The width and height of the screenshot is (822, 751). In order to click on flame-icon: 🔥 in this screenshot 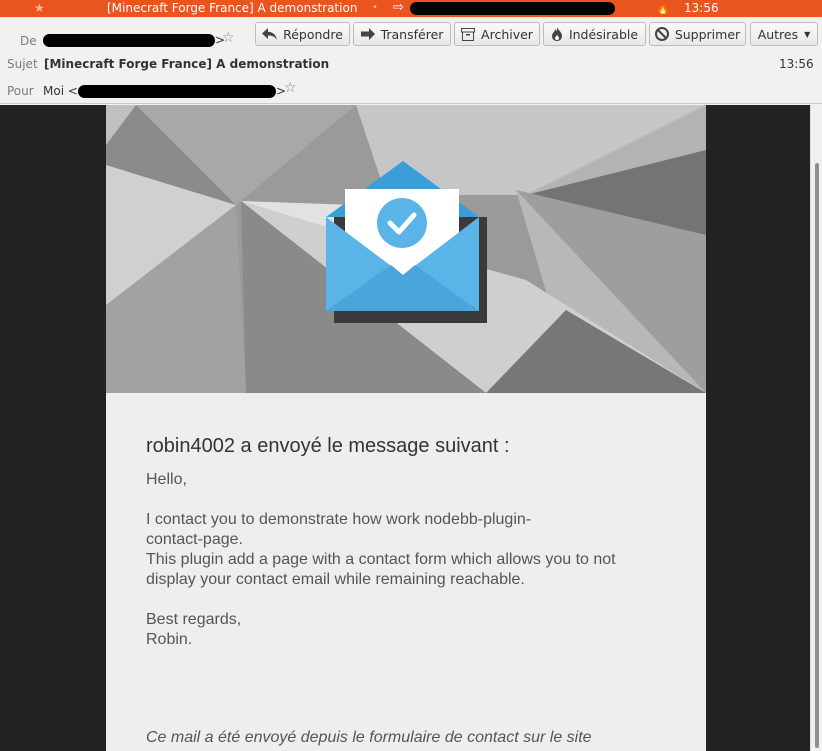, I will do `click(663, 8)`.